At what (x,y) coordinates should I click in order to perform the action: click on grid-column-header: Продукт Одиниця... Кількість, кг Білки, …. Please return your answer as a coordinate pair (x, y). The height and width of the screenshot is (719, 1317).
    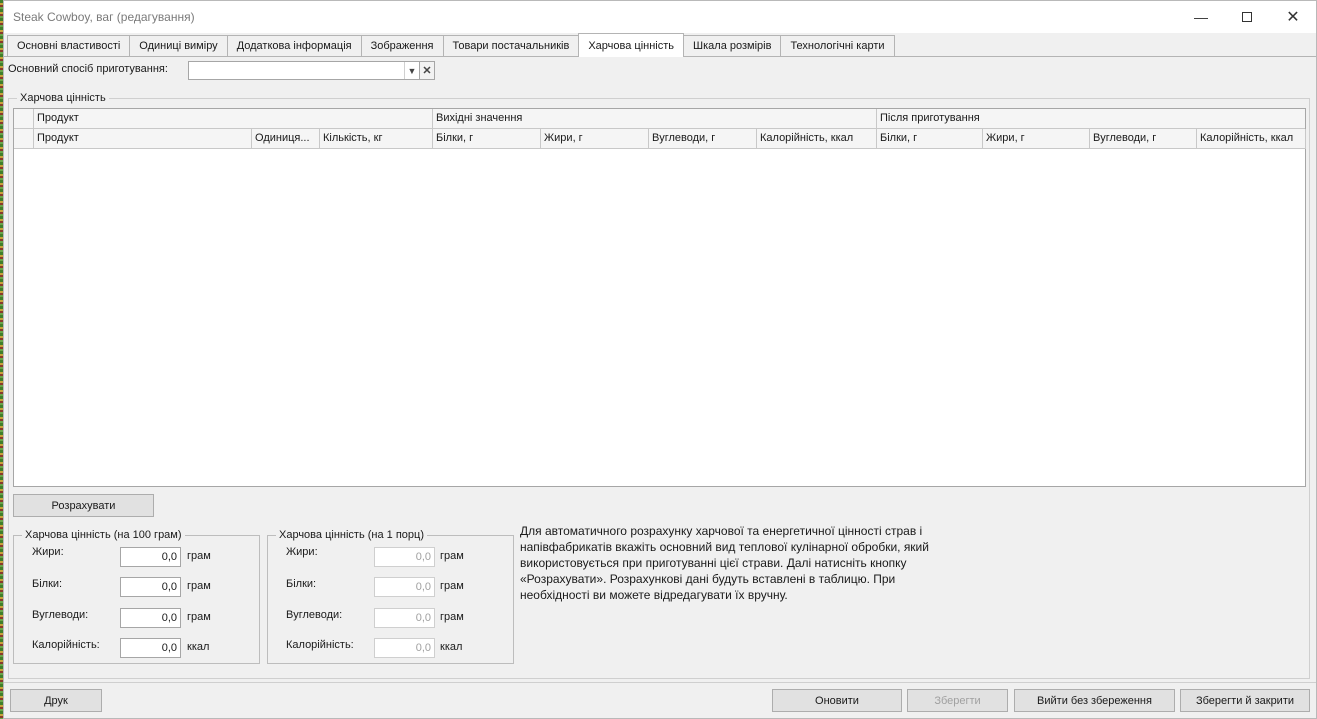
    Looking at the image, I should click on (660, 139).